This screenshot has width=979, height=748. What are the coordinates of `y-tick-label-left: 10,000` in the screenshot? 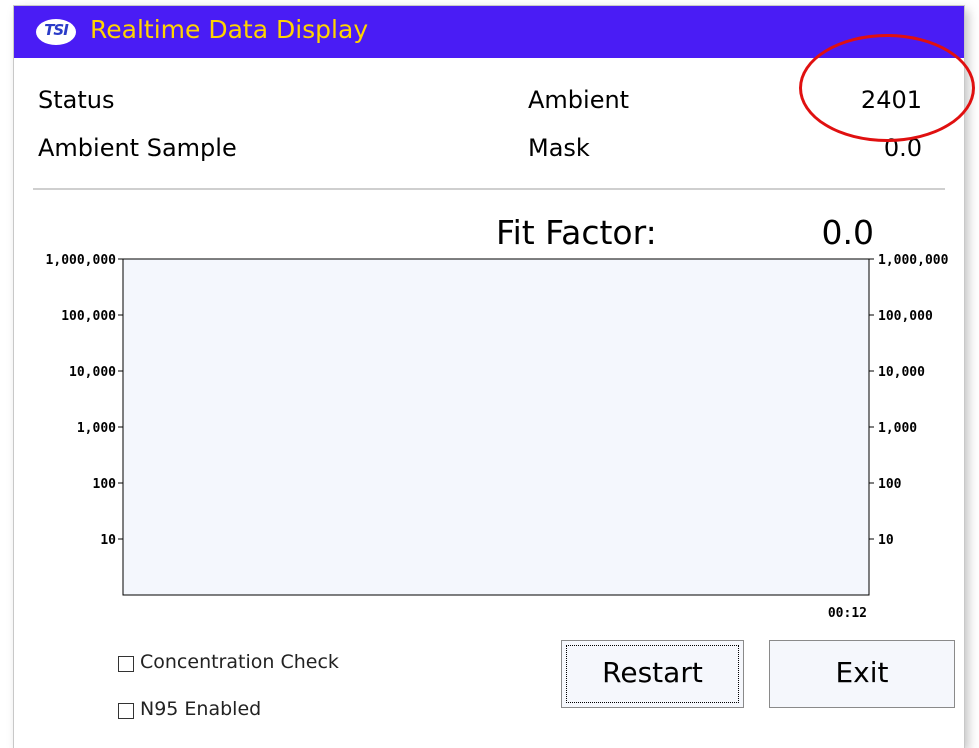 It's located at (92, 372).